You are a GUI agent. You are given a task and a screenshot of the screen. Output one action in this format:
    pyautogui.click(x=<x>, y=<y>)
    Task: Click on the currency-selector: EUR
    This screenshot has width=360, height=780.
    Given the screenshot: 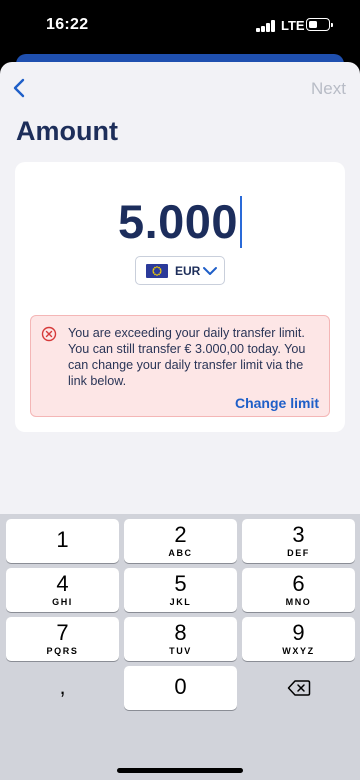 What is the action you would take?
    pyautogui.click(x=180, y=270)
    